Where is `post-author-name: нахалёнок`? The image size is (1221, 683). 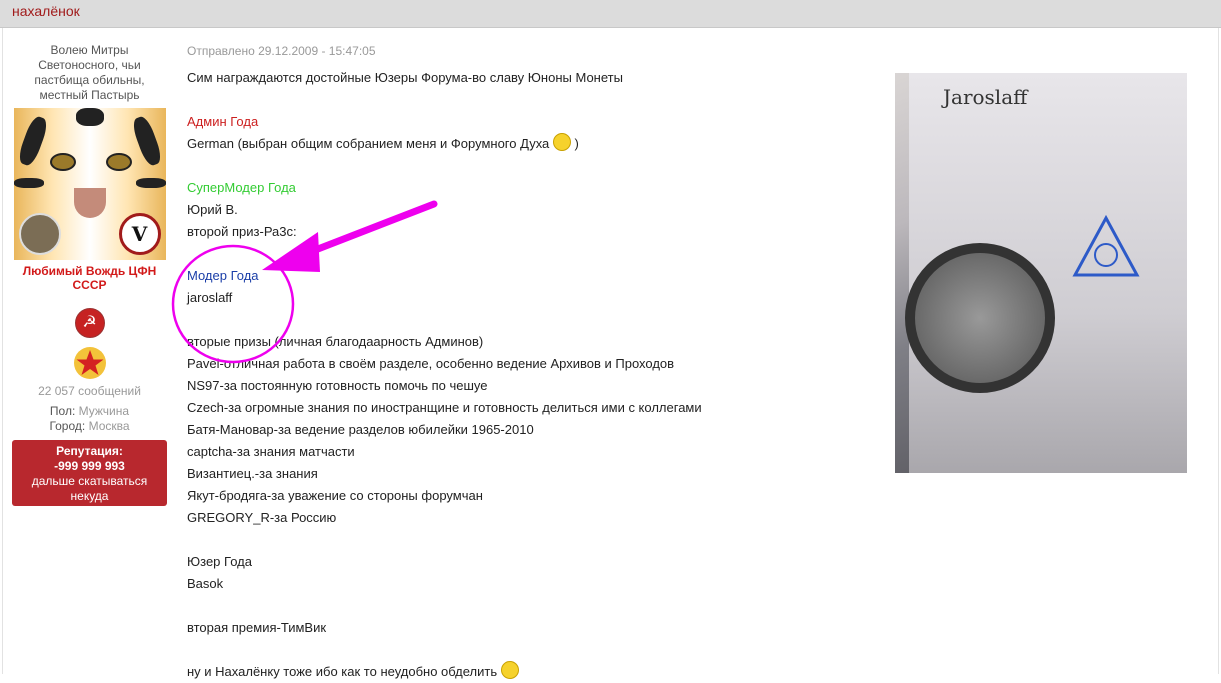
post-author-name: нахалёнок is located at coordinates (46, 11).